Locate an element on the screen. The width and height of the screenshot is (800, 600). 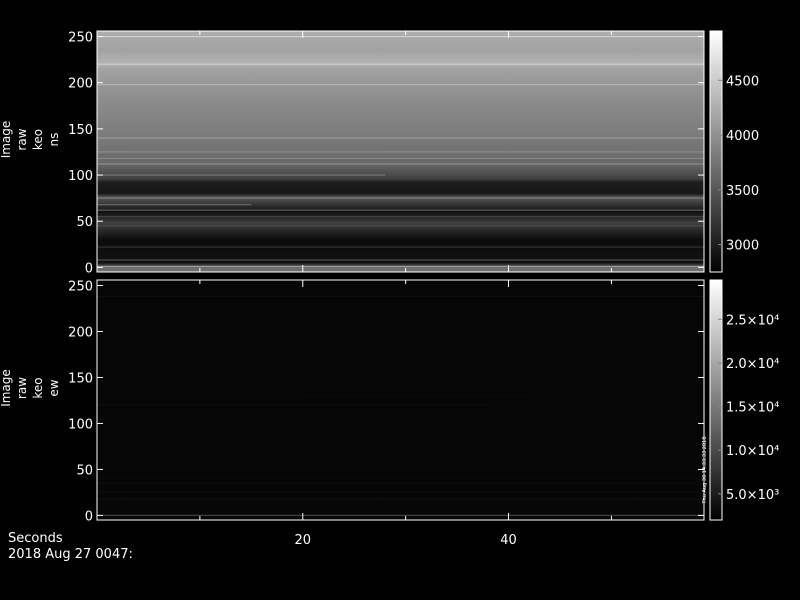
colorbar-tick-label: 1.0×10⁴ is located at coordinates (752, 451).